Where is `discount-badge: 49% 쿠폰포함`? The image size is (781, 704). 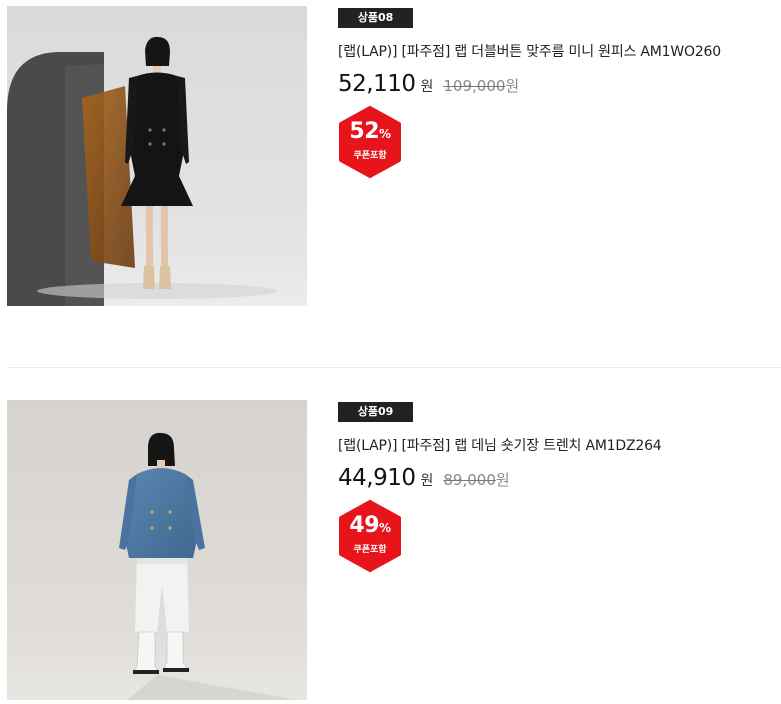
discount-badge: 49% 쿠폰포함 is located at coordinates (370, 536).